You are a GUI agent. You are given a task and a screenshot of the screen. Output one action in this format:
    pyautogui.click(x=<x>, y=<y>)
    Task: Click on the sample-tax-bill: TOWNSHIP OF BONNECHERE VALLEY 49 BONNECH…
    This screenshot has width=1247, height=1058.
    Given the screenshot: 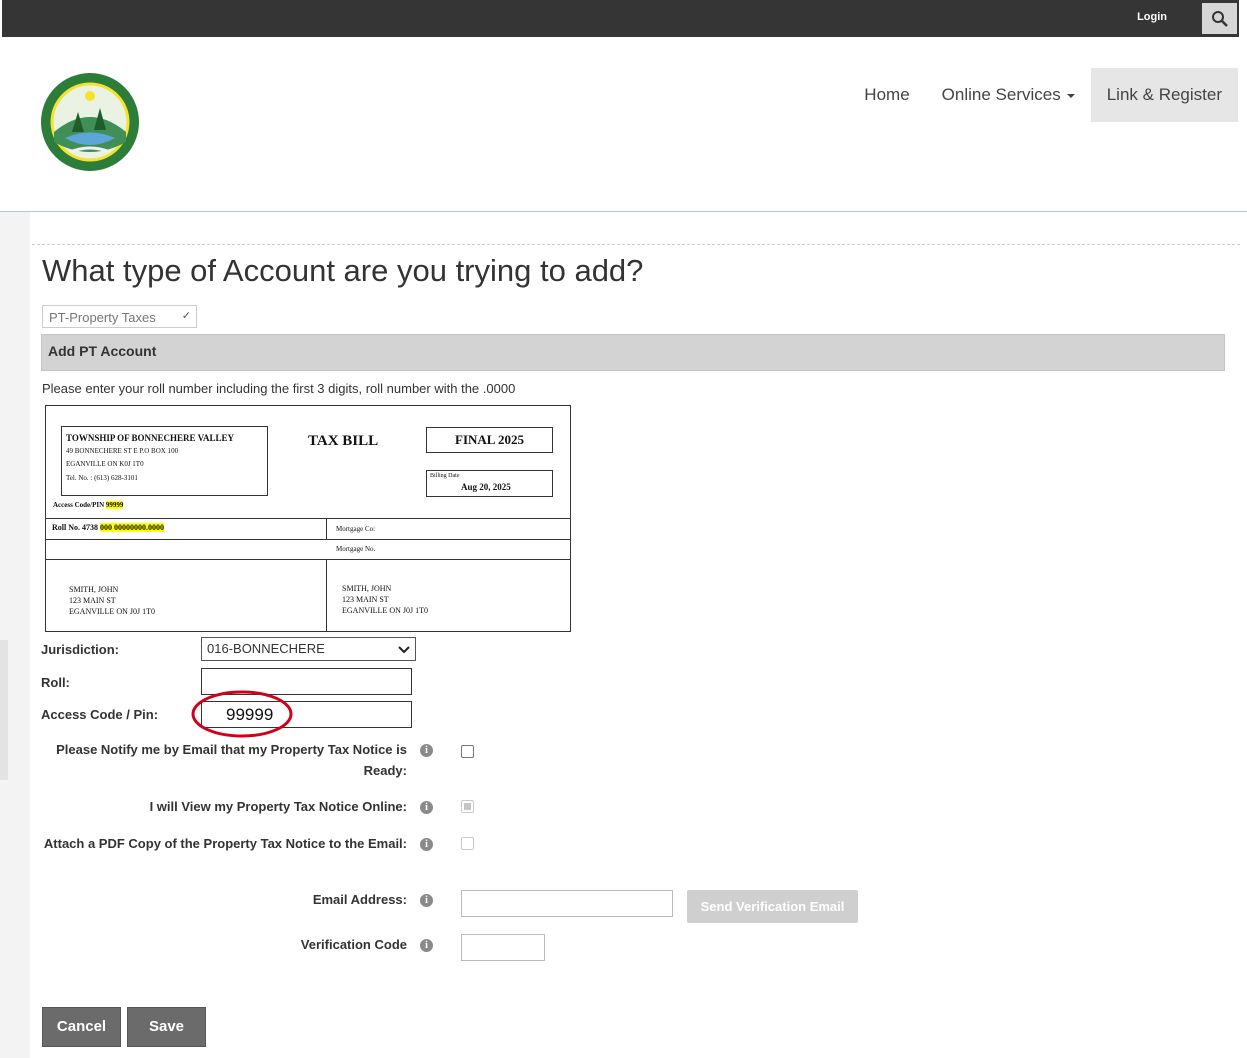 What is the action you would take?
    pyautogui.click(x=308, y=518)
    